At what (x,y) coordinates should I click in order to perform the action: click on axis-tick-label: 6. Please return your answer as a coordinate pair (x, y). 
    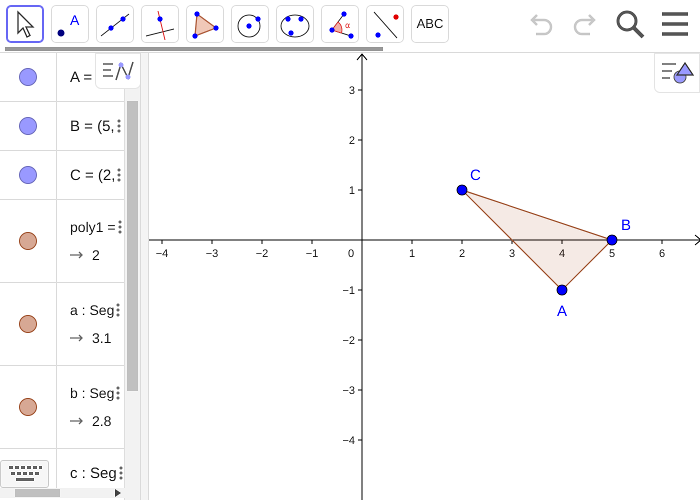
    Looking at the image, I should click on (662, 254).